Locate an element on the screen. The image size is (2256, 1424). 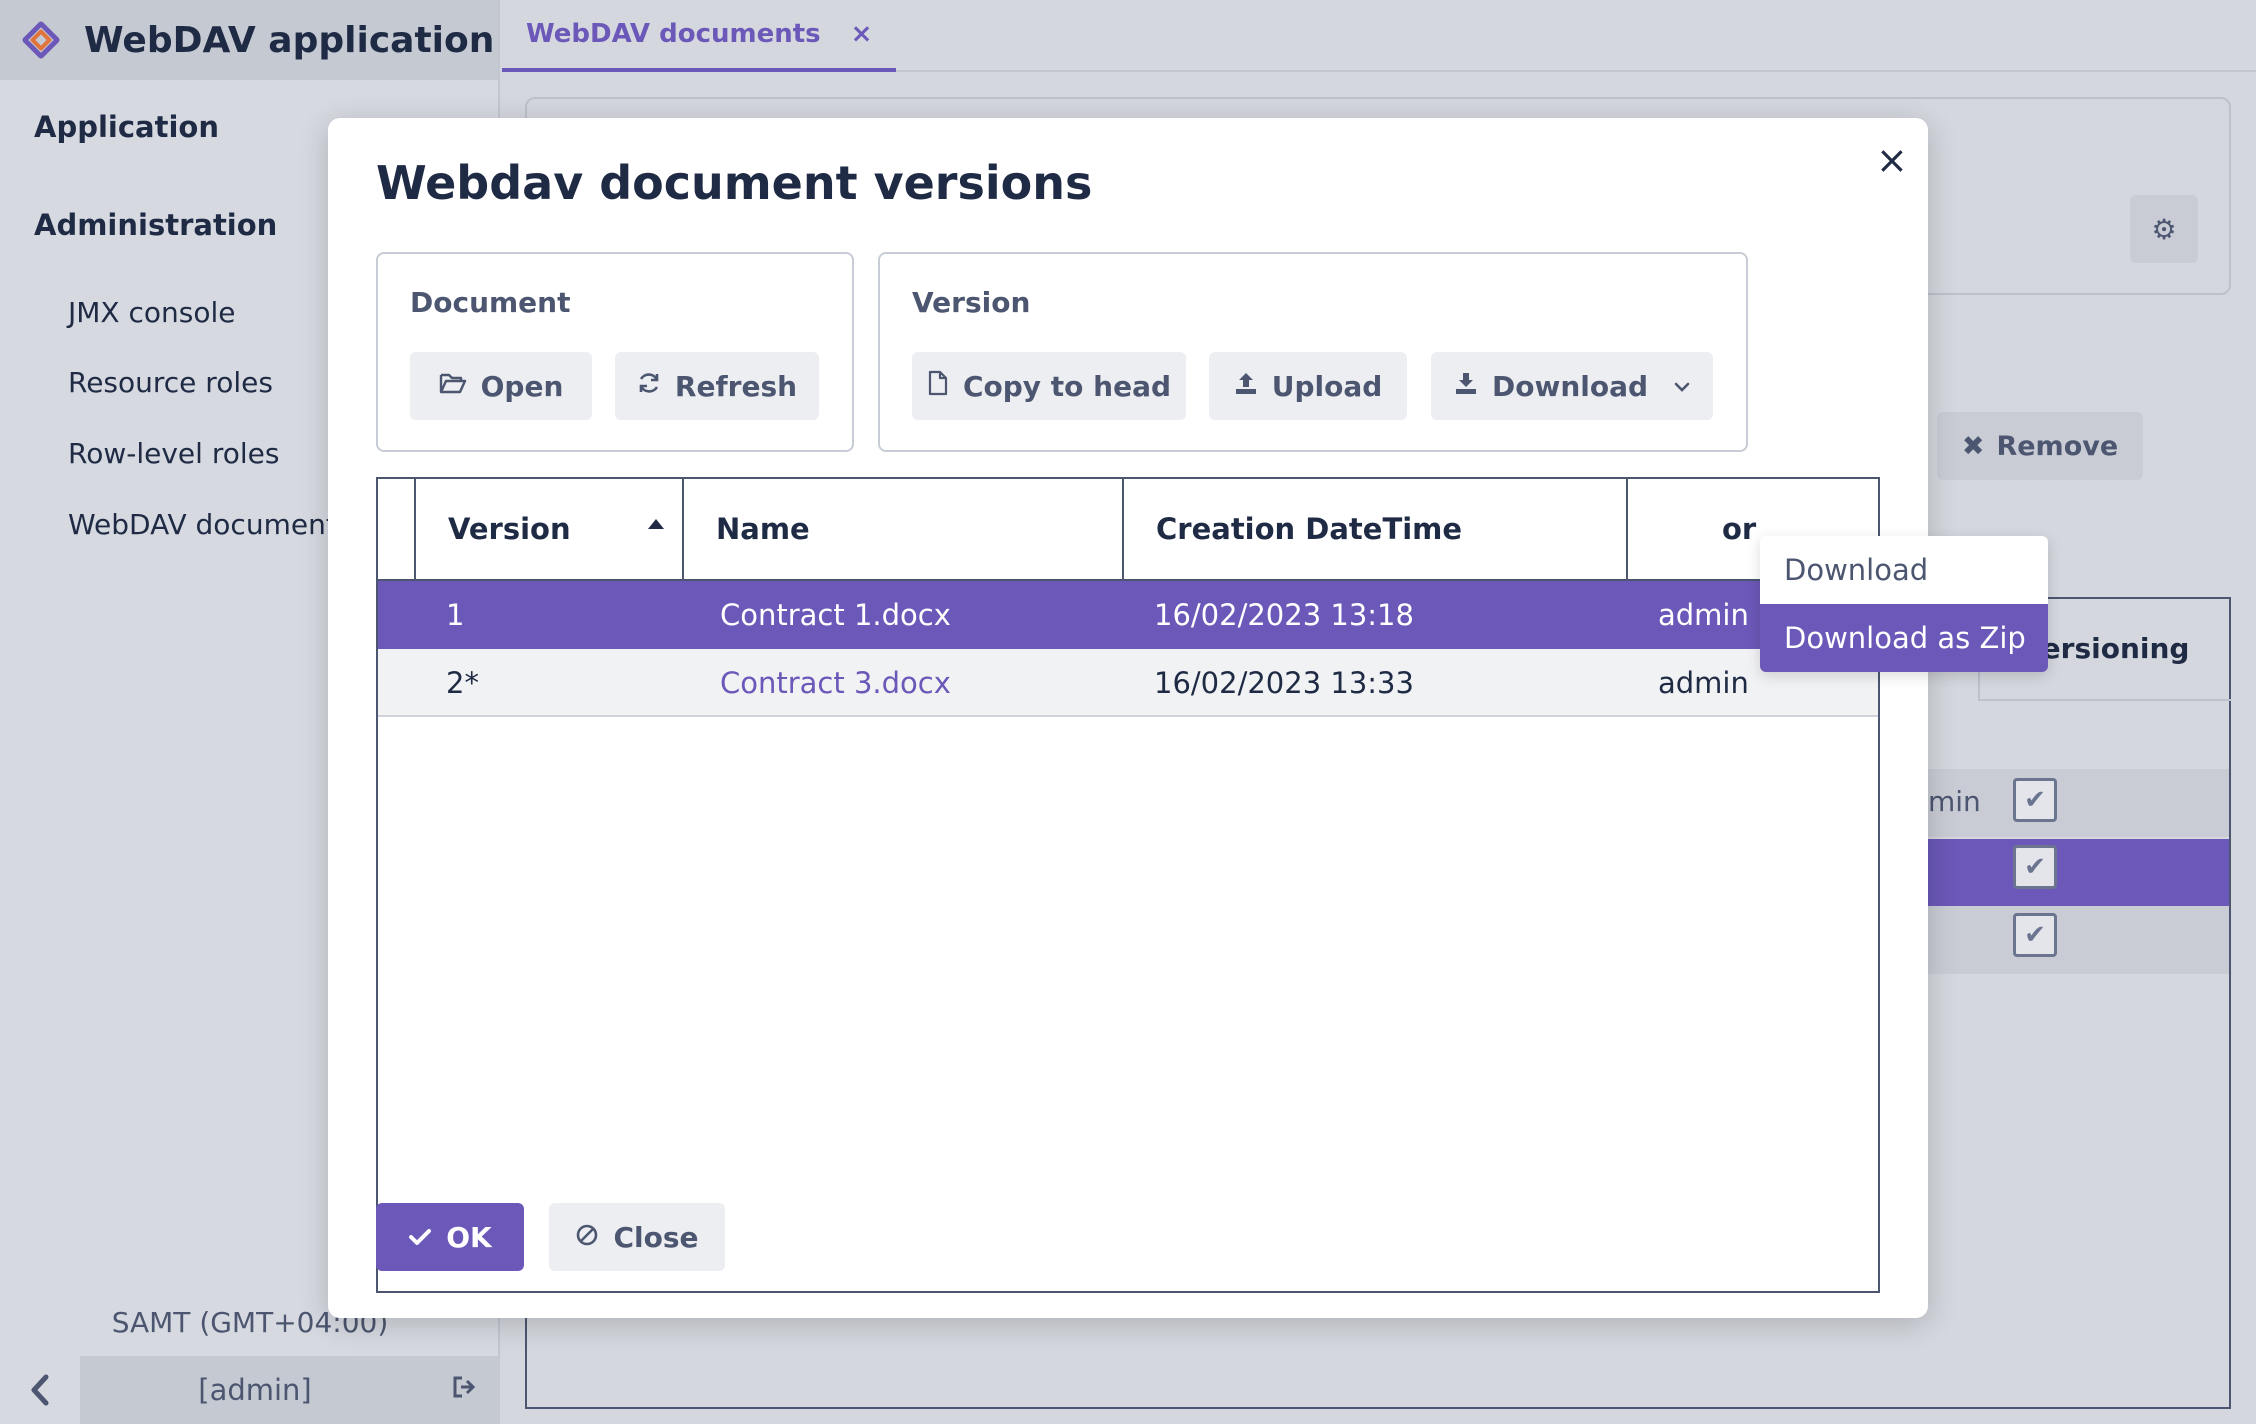
ok-label: OK is located at coordinates (469, 1237).